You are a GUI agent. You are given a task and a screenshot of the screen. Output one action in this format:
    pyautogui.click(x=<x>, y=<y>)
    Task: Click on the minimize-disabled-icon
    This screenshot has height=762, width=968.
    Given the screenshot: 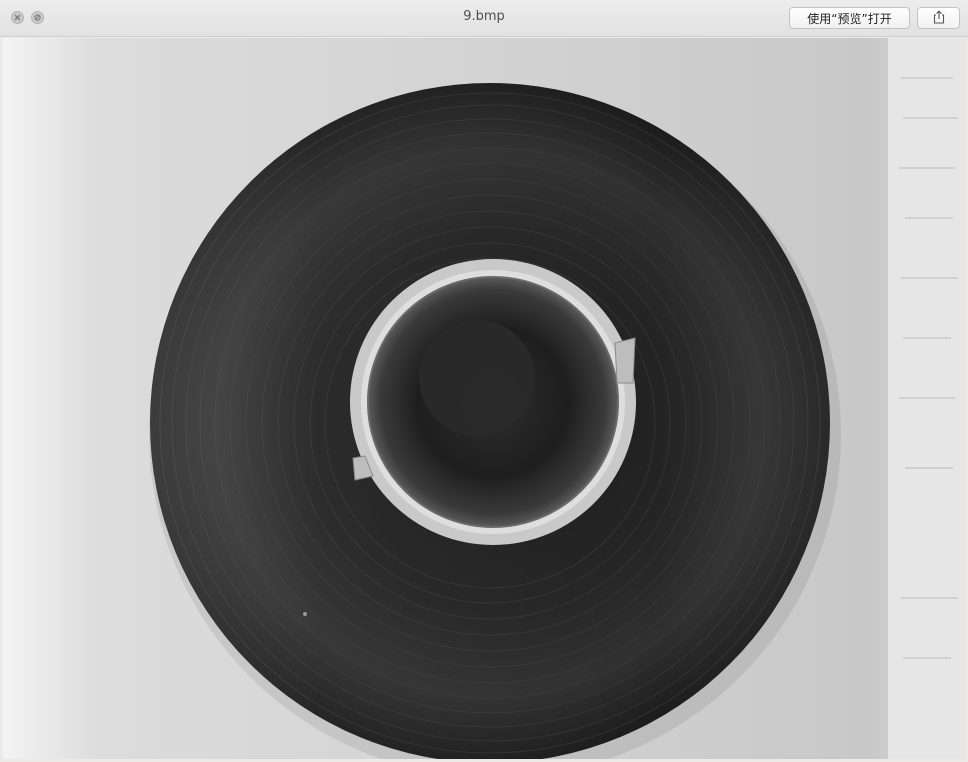 What is the action you would take?
    pyautogui.click(x=37, y=17)
    